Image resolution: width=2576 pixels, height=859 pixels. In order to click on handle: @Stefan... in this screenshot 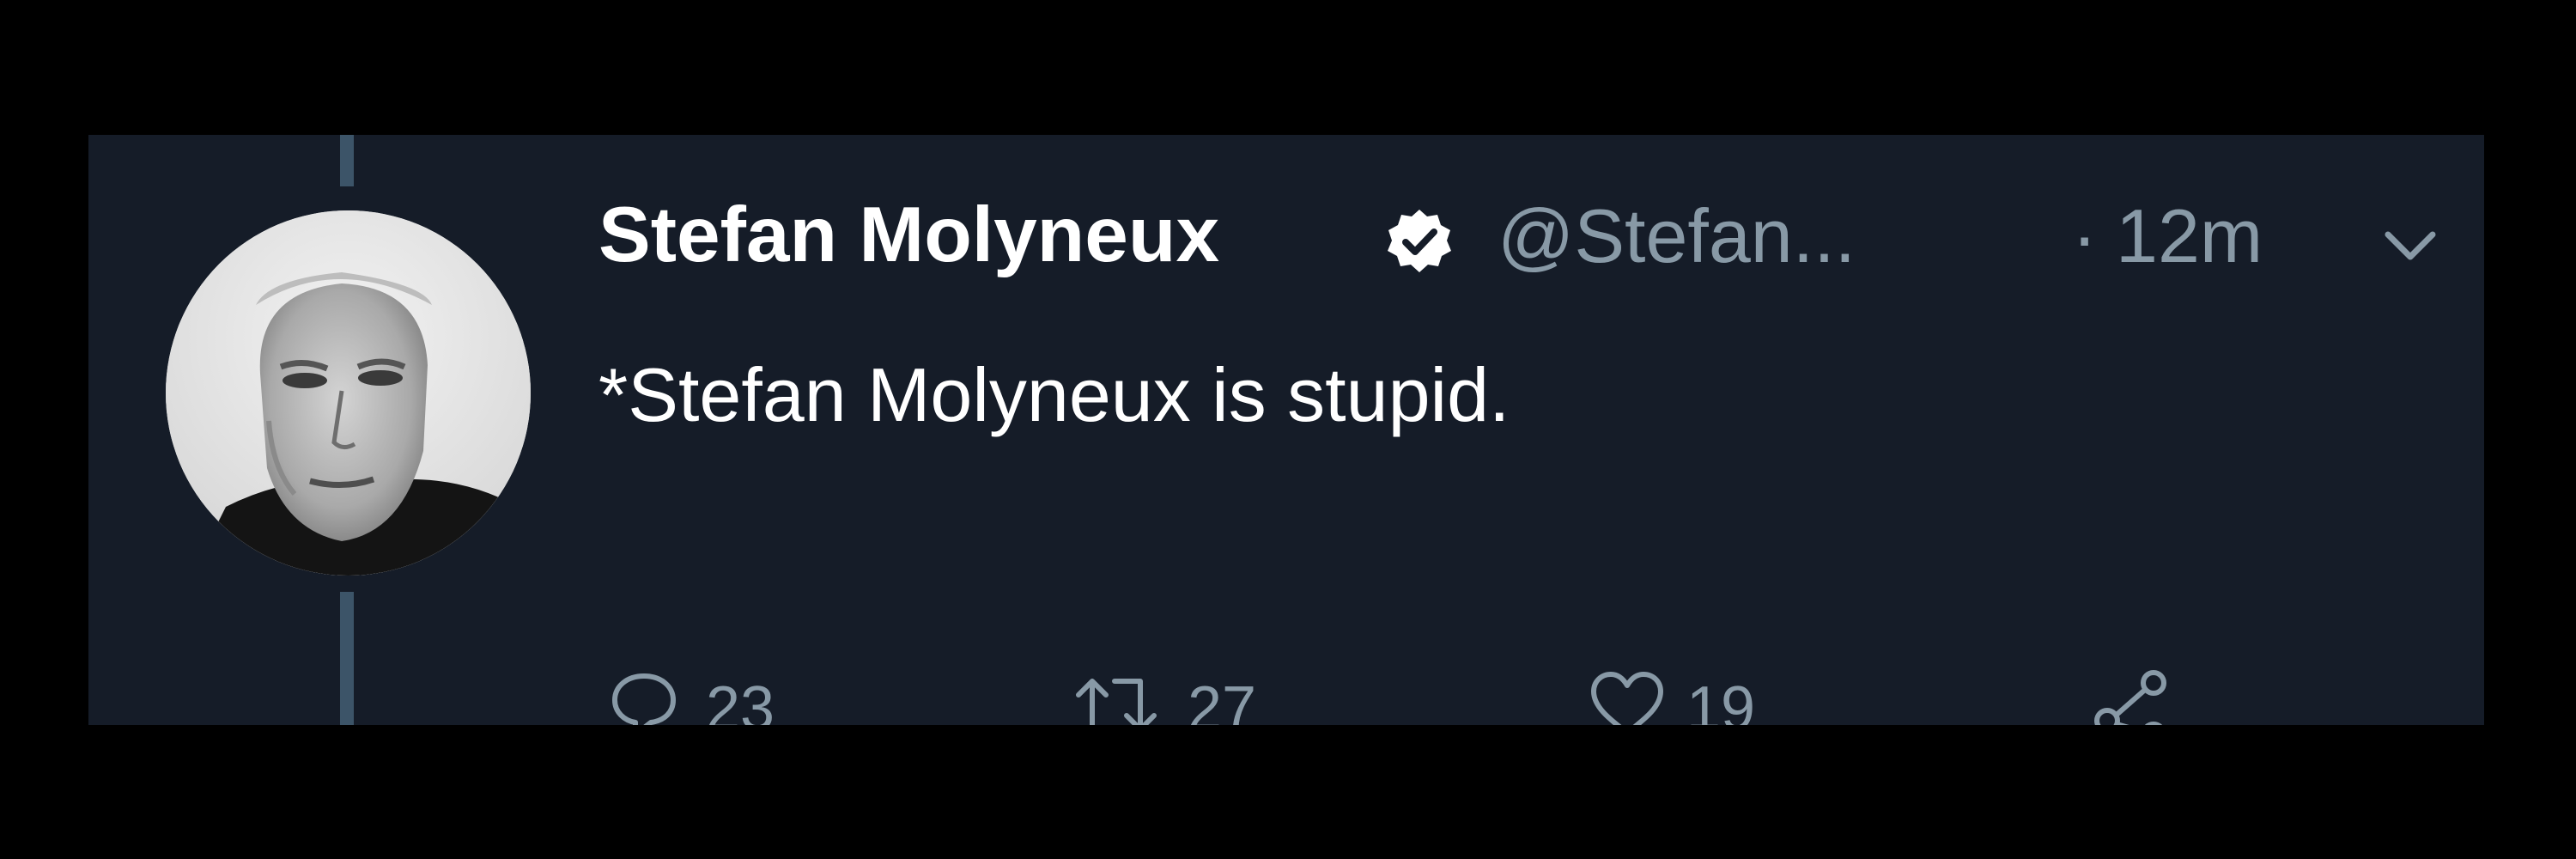, I will do `click(1677, 236)`.